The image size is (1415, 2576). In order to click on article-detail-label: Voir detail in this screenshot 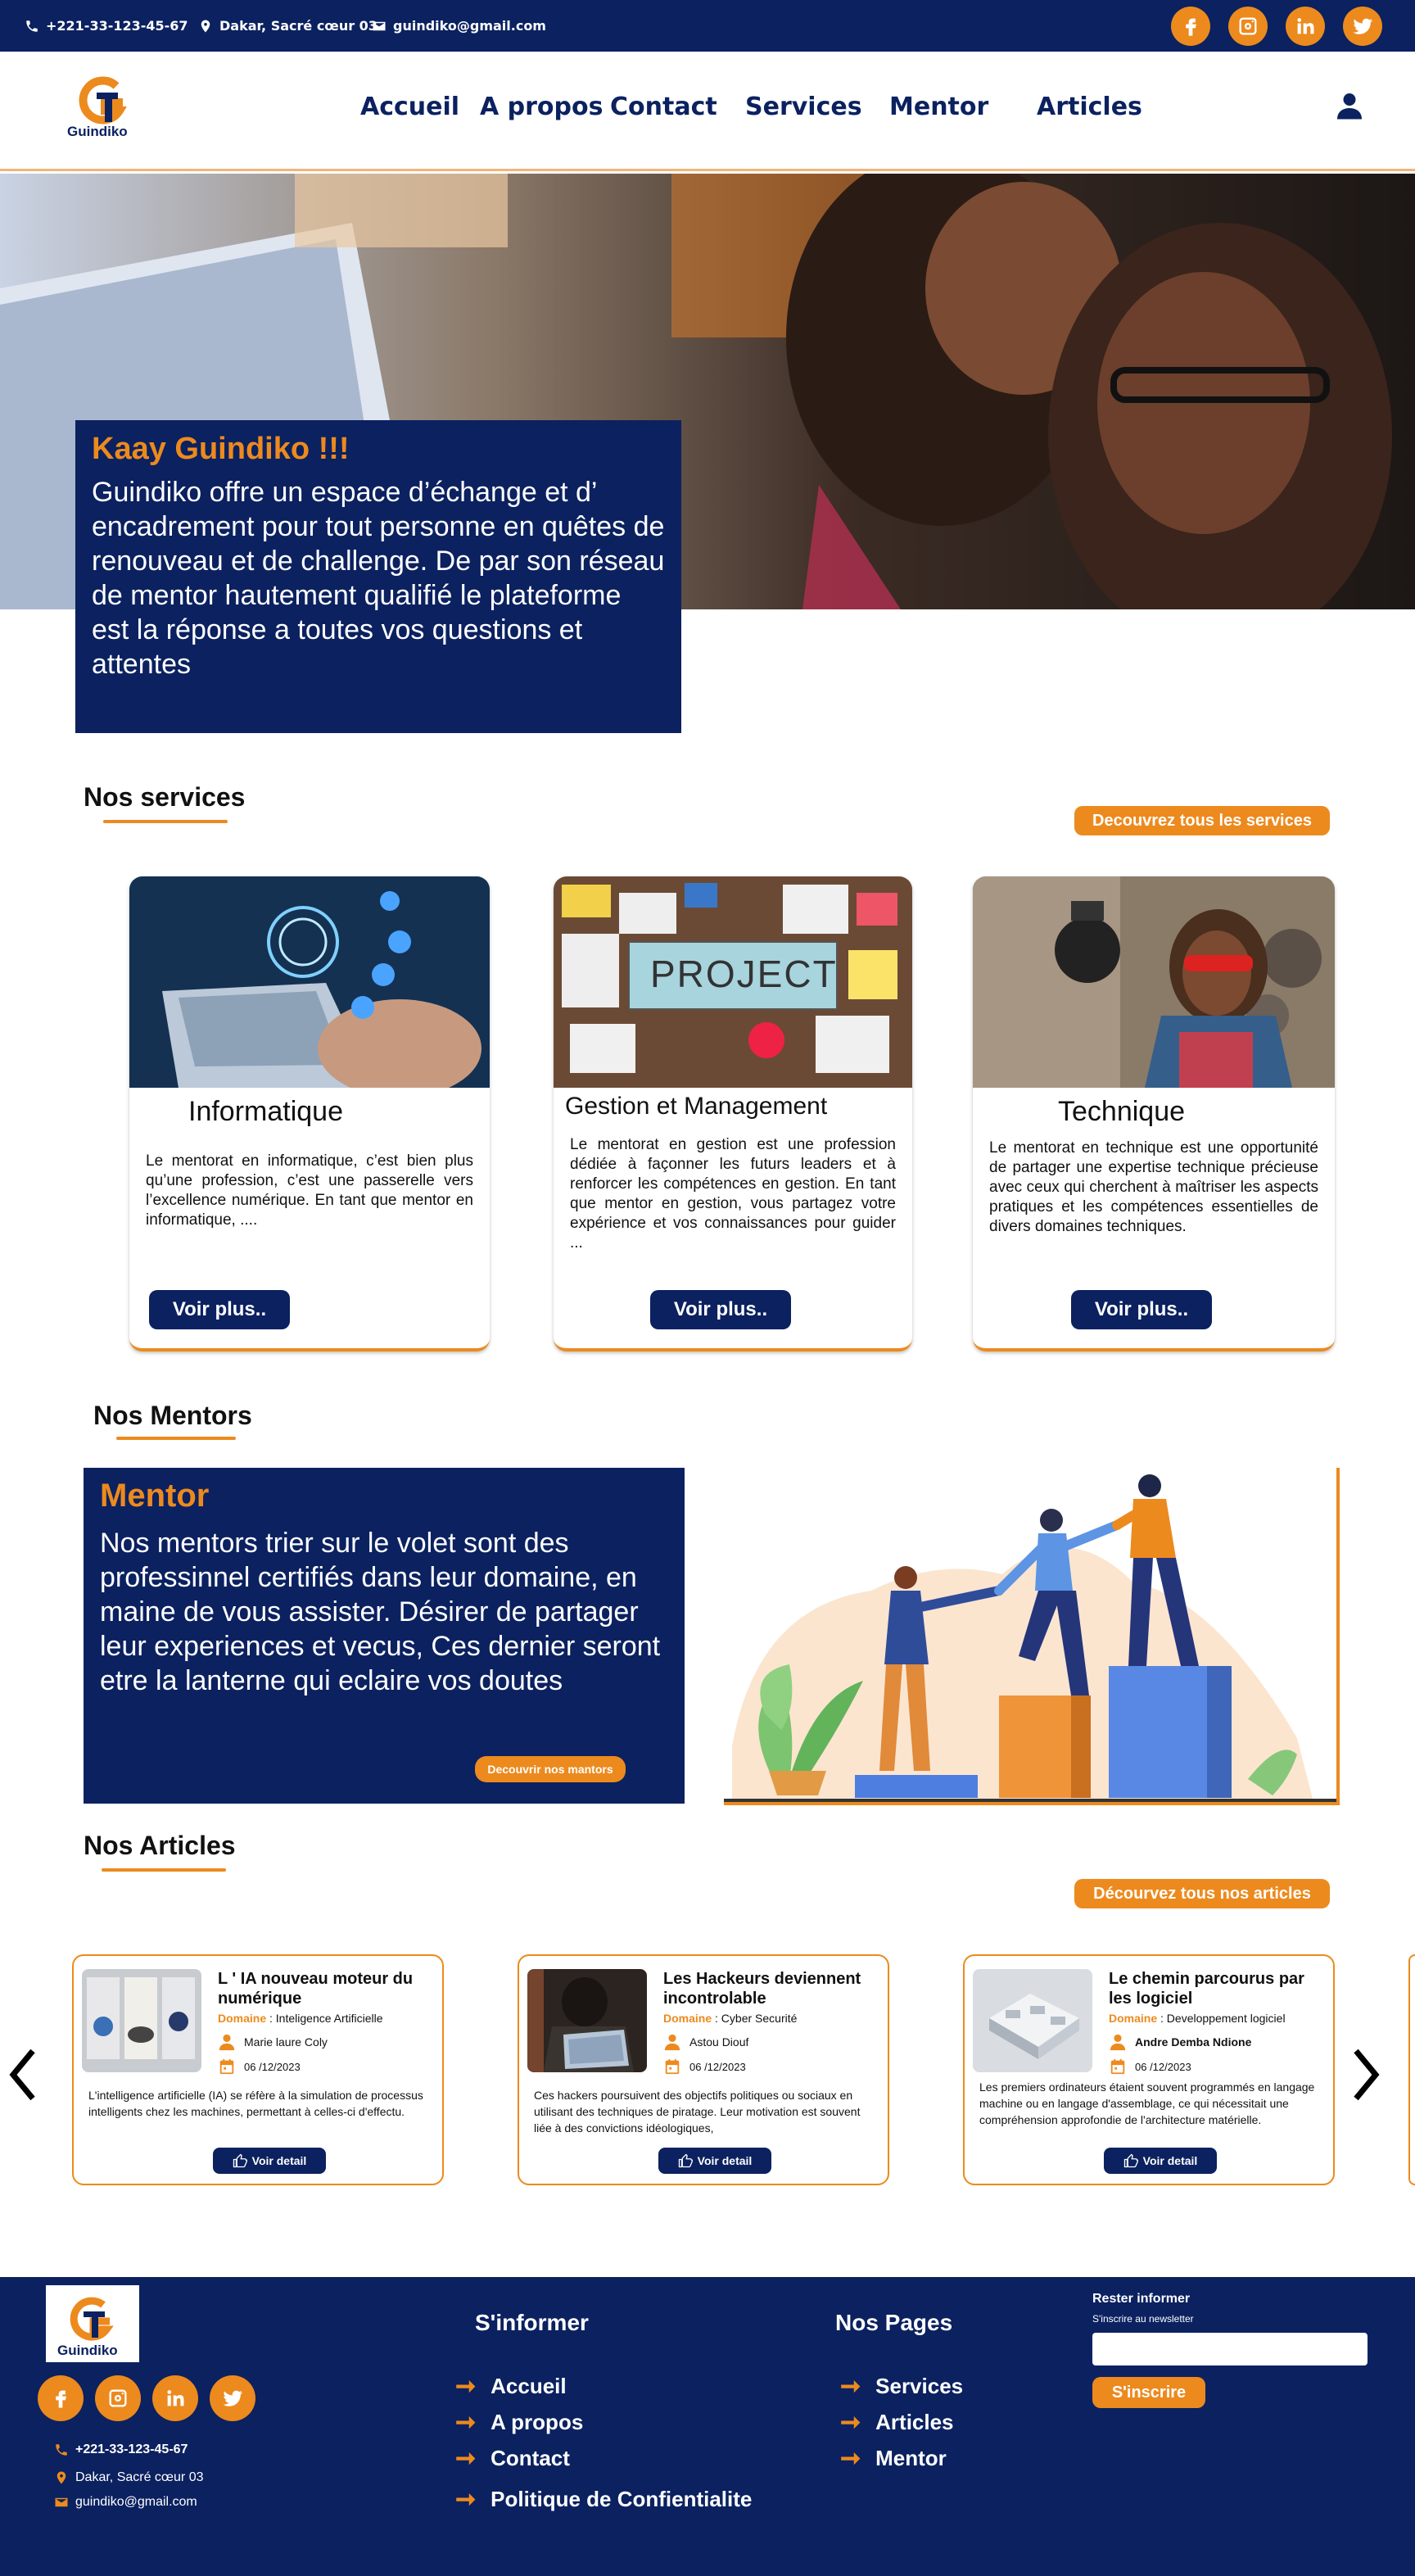, I will do `click(725, 2160)`.